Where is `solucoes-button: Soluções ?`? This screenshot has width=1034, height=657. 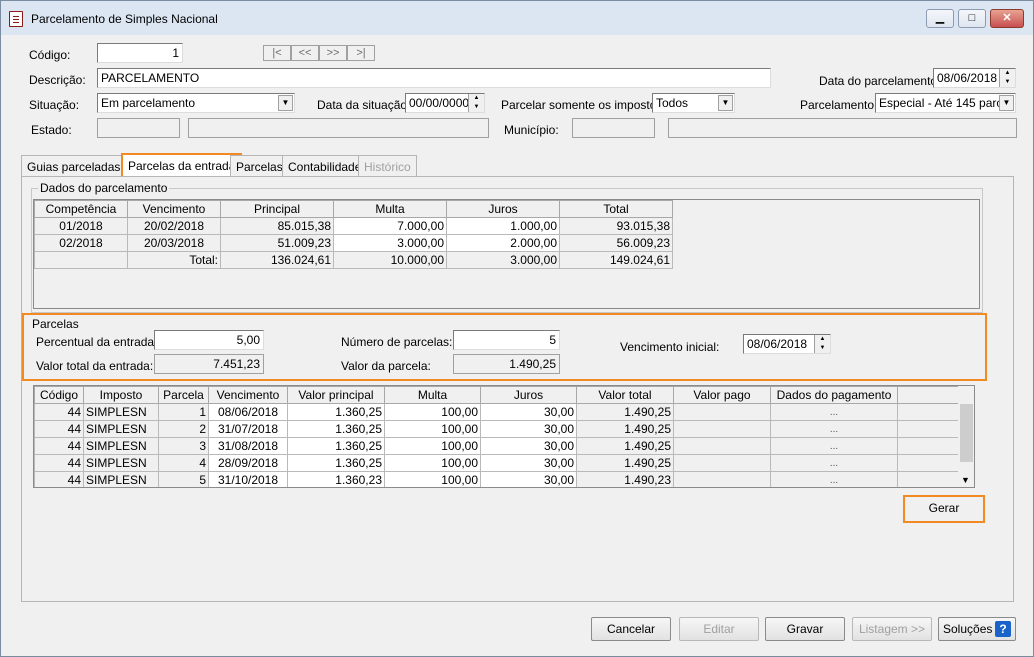
solucoes-button: Soluções ? is located at coordinates (977, 629).